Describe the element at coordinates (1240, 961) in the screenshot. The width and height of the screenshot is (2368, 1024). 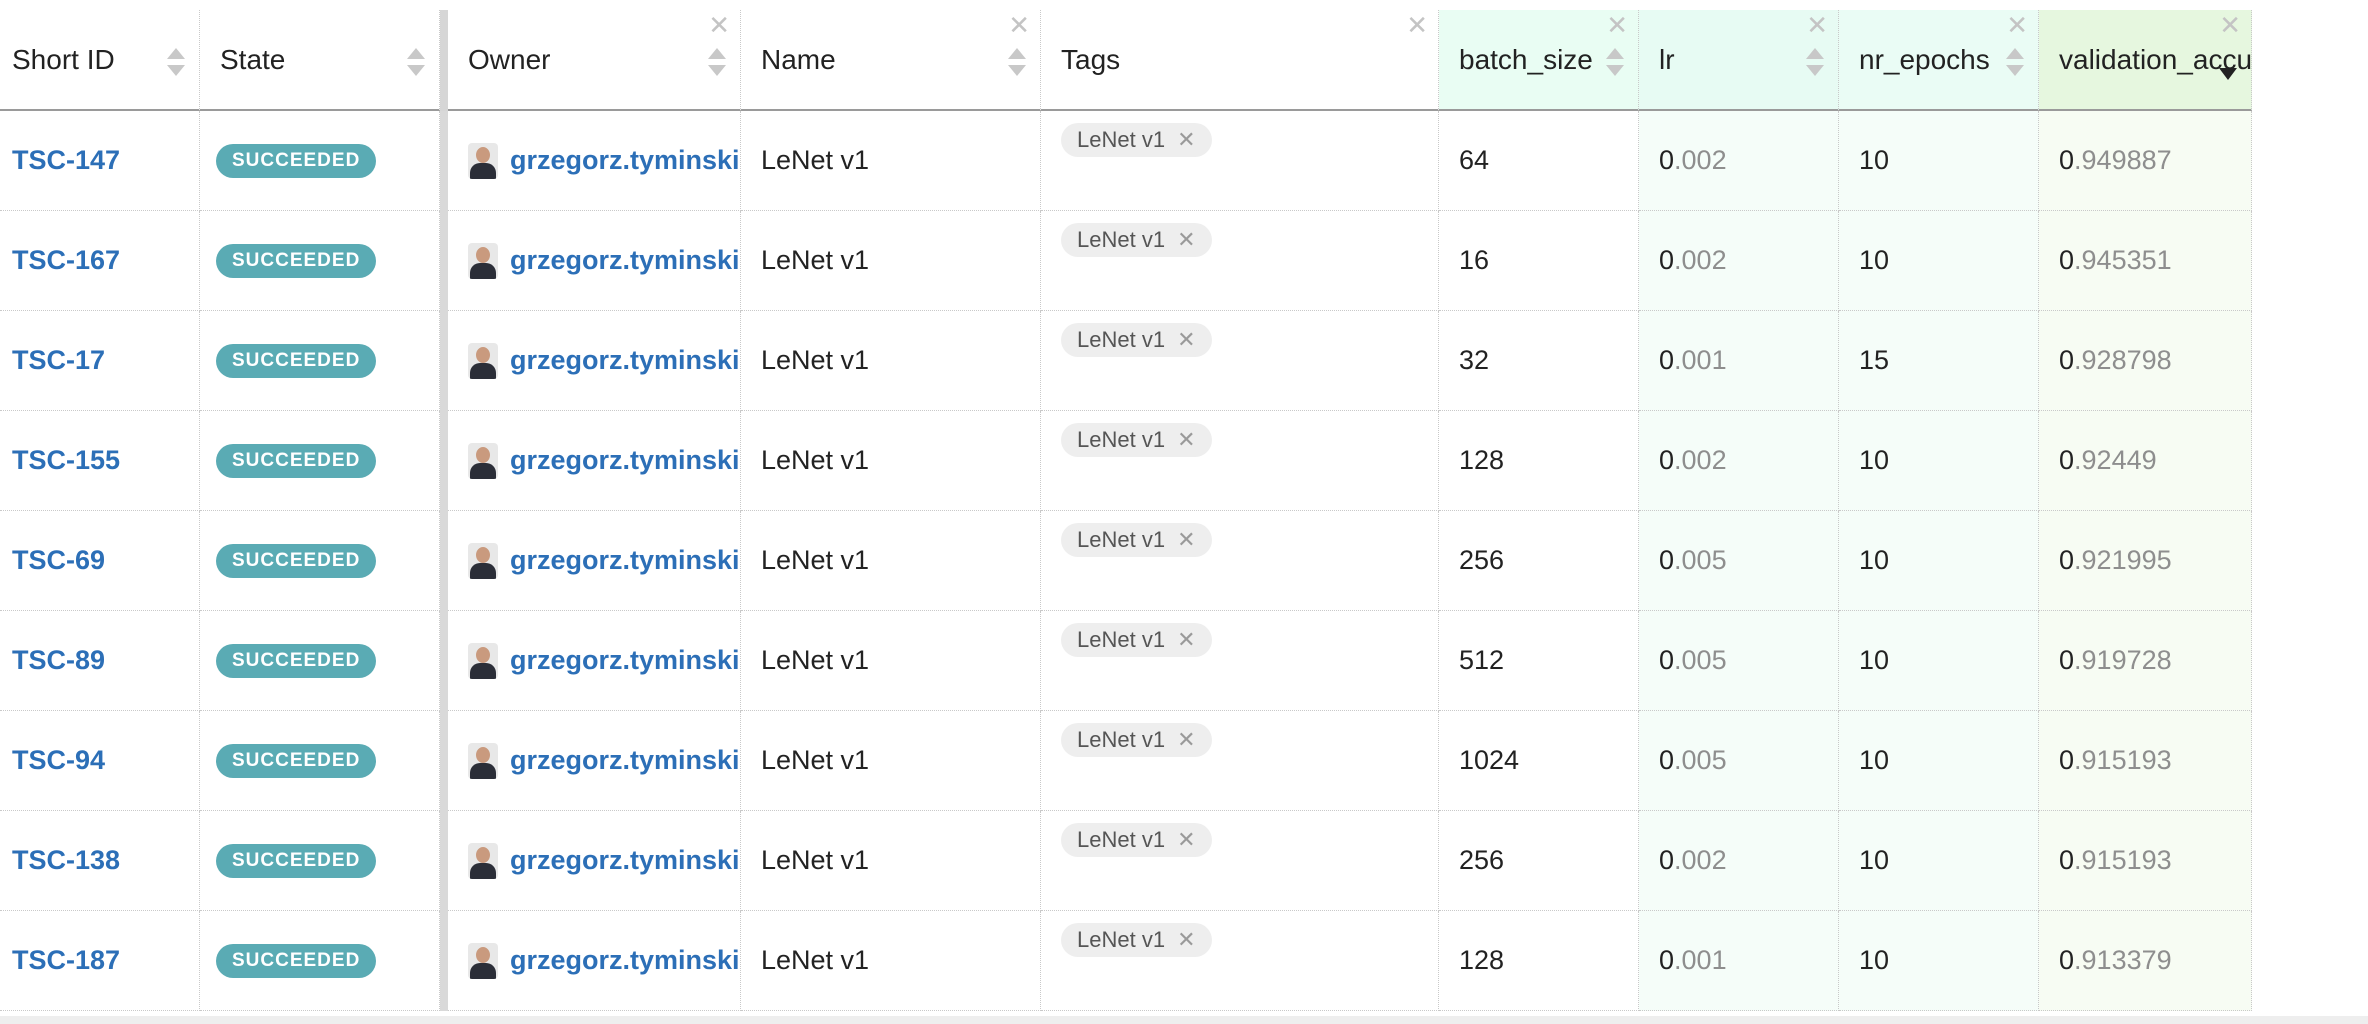
I see `cell-tags: LeNet v1 ✕` at that location.